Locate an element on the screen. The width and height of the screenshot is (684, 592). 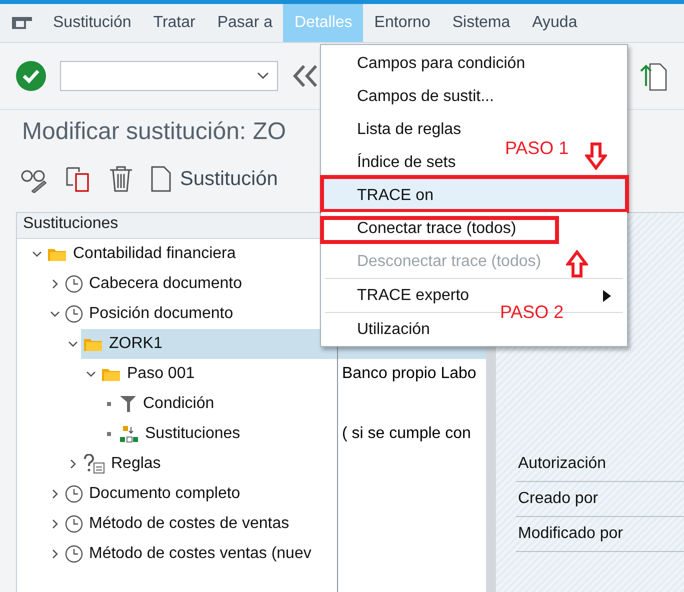
menu-item: Ayuda is located at coordinates (554, 23).